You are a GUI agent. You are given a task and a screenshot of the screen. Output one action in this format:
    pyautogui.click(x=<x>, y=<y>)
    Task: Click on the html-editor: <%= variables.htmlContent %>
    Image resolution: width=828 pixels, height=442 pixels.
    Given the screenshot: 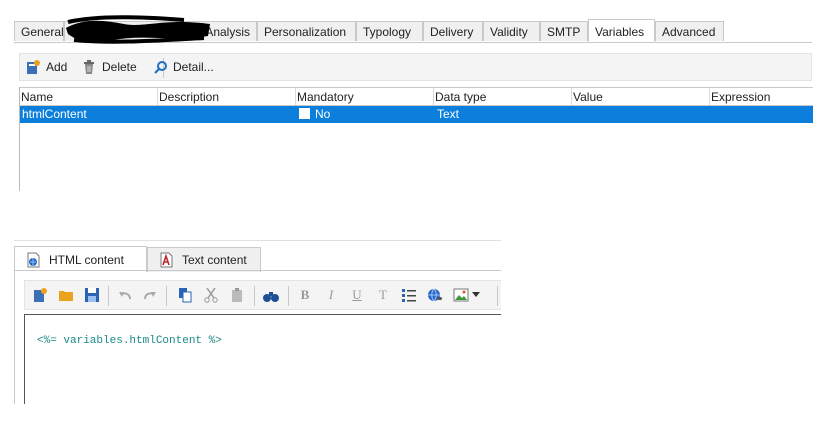 What is the action you would take?
    pyautogui.click(x=262, y=359)
    